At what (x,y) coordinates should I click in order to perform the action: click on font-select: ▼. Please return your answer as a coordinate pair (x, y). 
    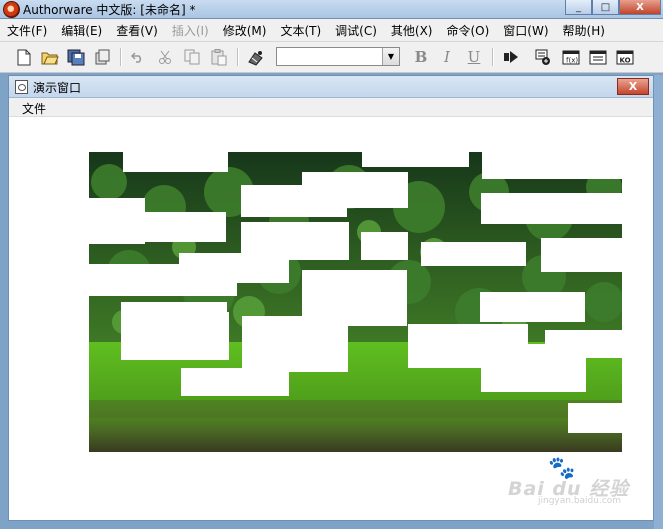
    Looking at the image, I should click on (338, 56).